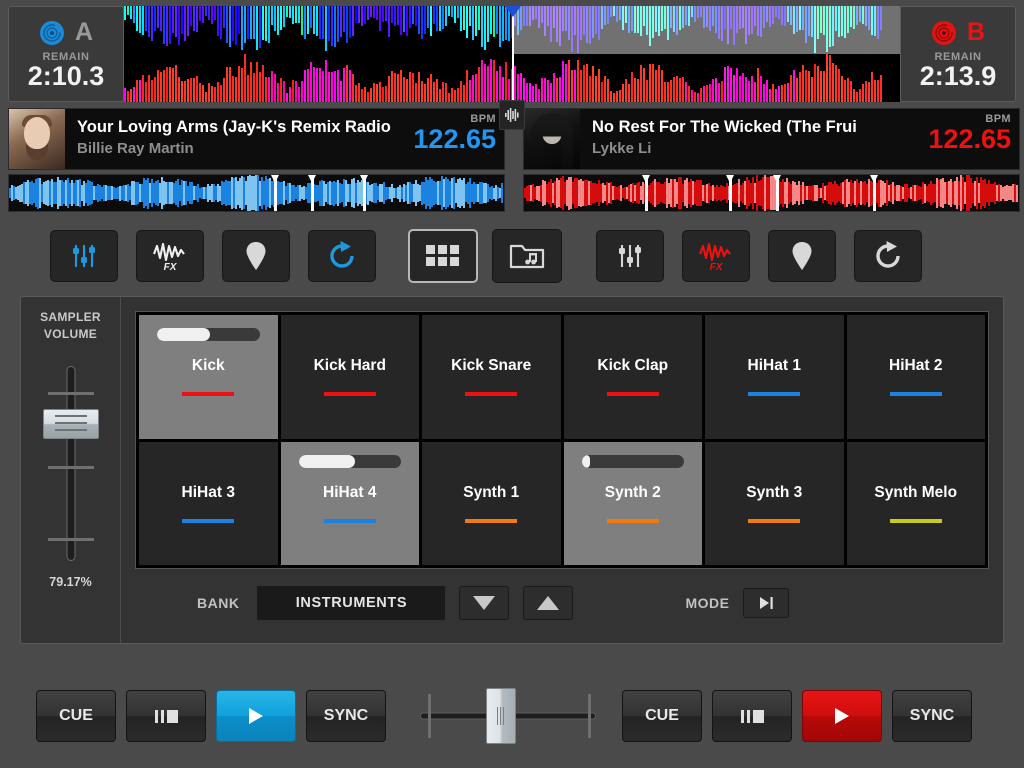  I want to click on sampler-pad: Kick Clap, so click(632, 377).